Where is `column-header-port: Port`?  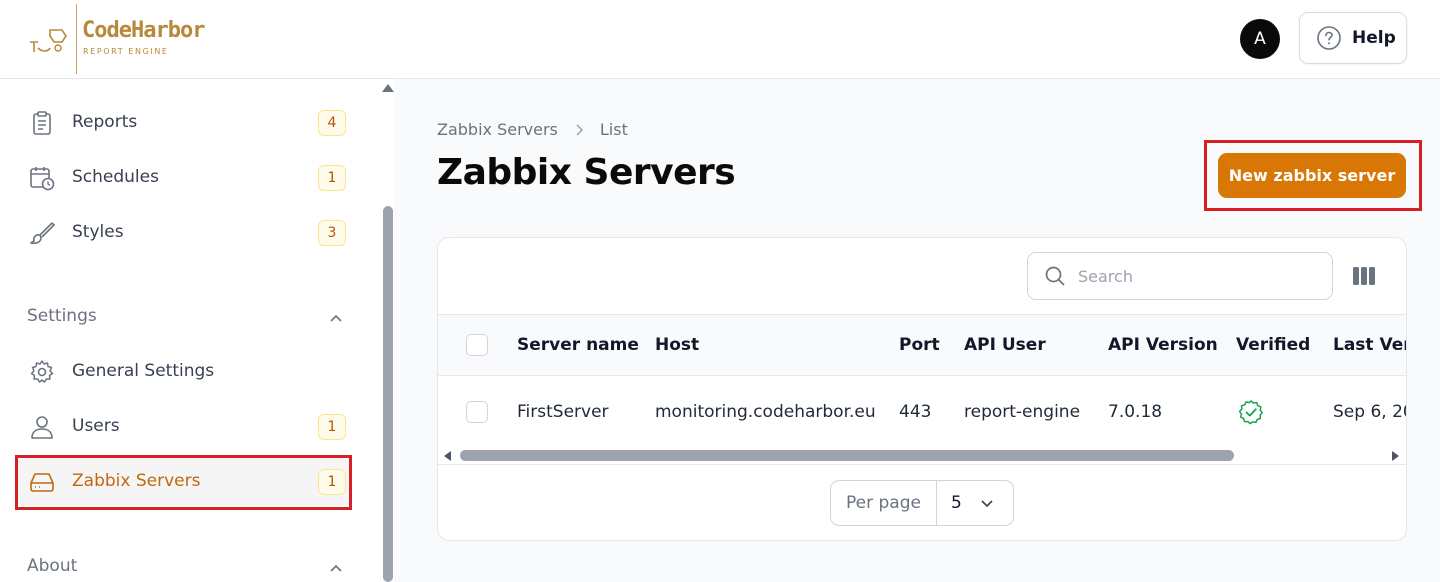 column-header-port: Port is located at coordinates (919, 345).